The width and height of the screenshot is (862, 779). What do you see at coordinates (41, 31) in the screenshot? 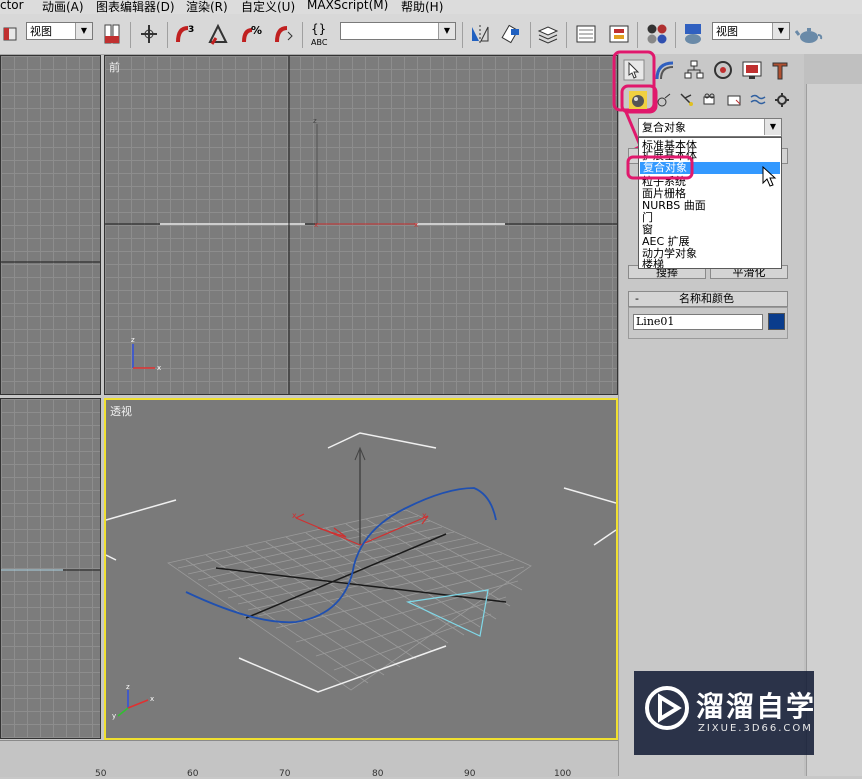
I see `reference-coordinate-value: 视图` at bounding box center [41, 31].